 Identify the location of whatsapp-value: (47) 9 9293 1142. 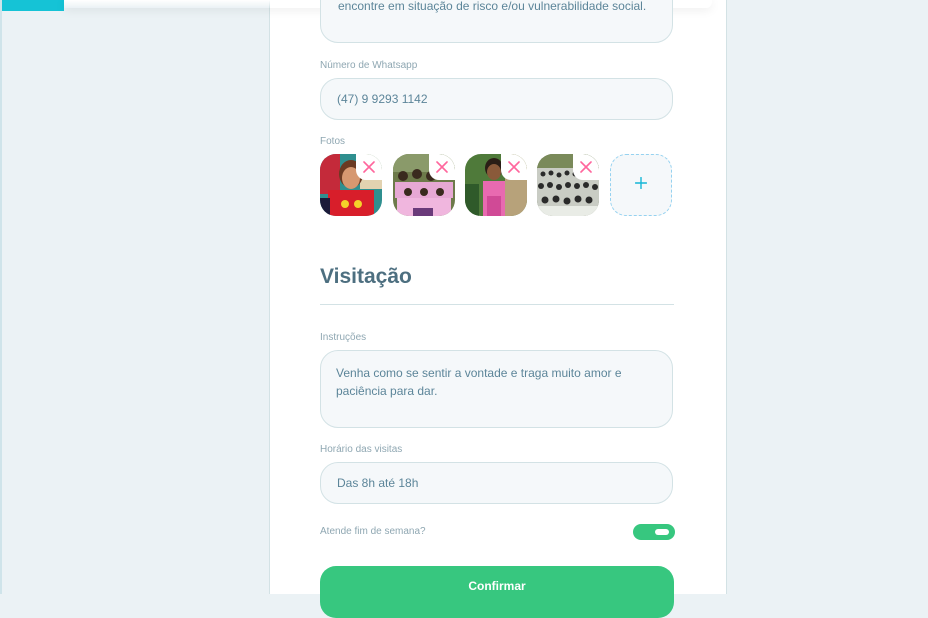
(382, 99).